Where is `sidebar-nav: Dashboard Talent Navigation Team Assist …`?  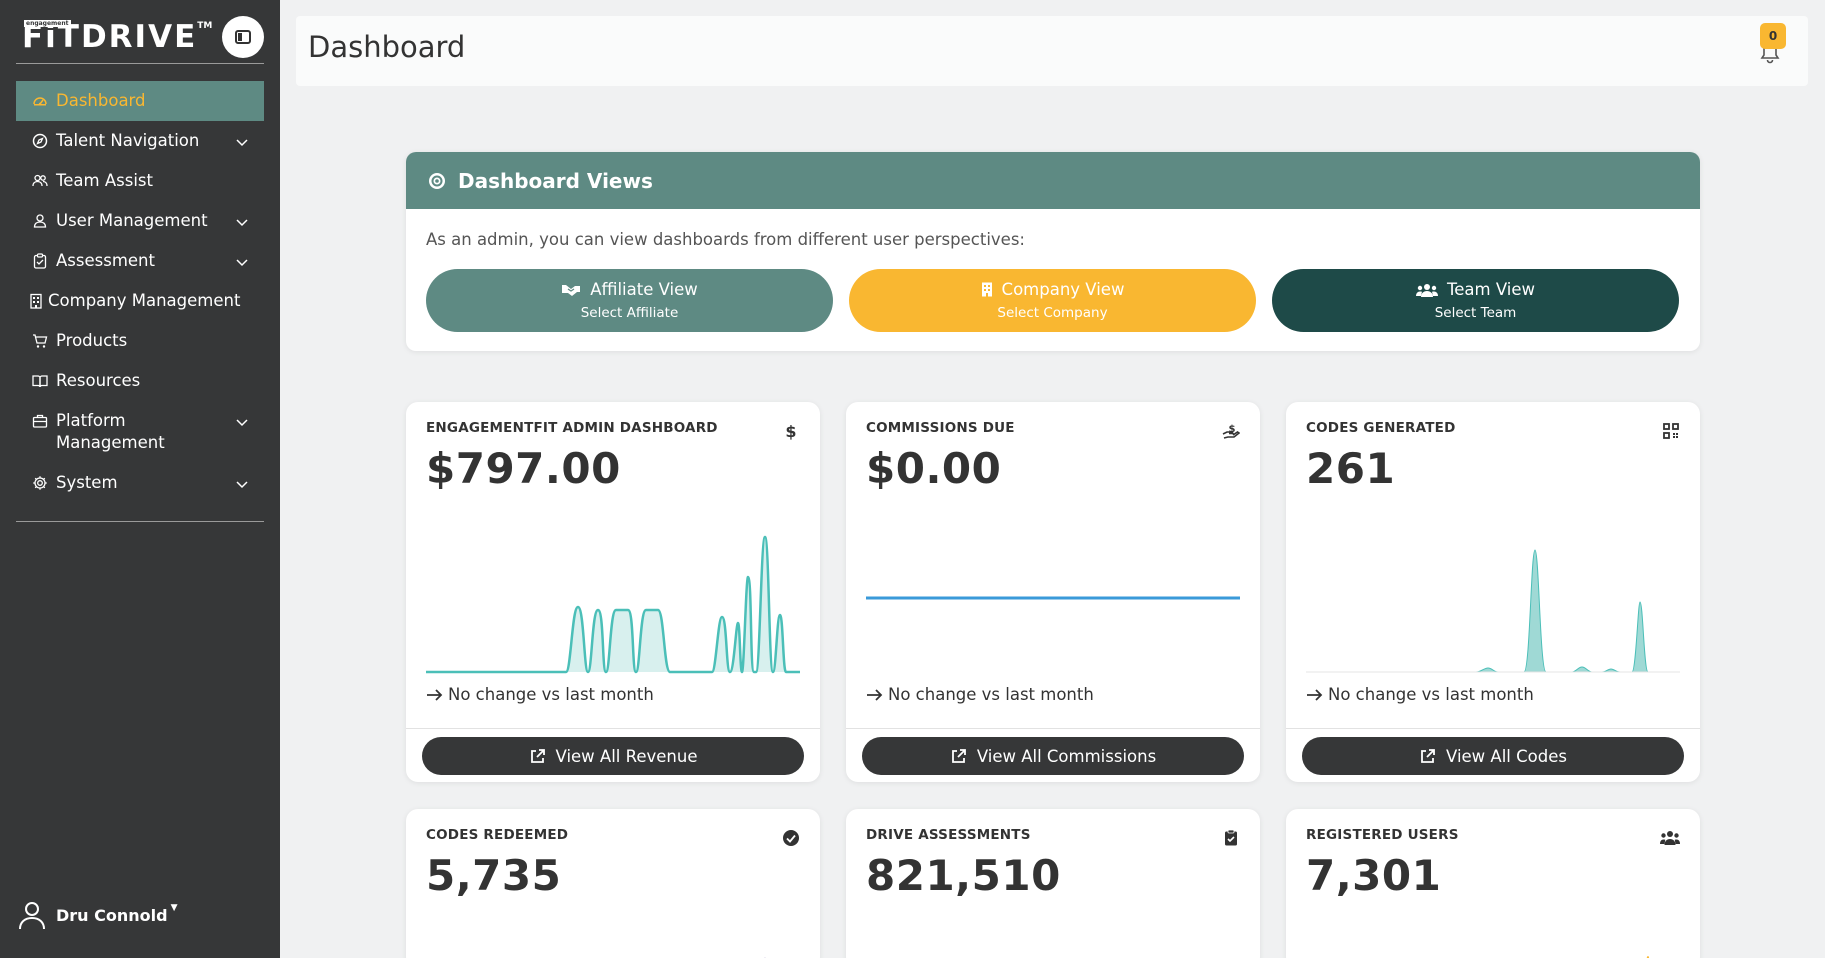
sidebar-nav: Dashboard Talent Navigation Team Assist … is located at coordinates (140, 292).